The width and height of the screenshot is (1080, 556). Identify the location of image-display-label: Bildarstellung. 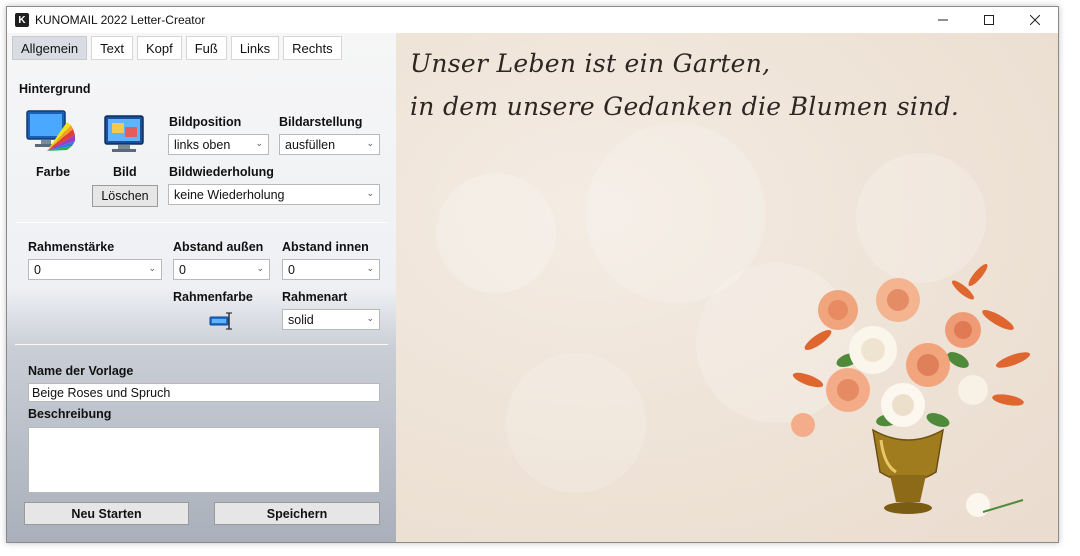
(321, 122).